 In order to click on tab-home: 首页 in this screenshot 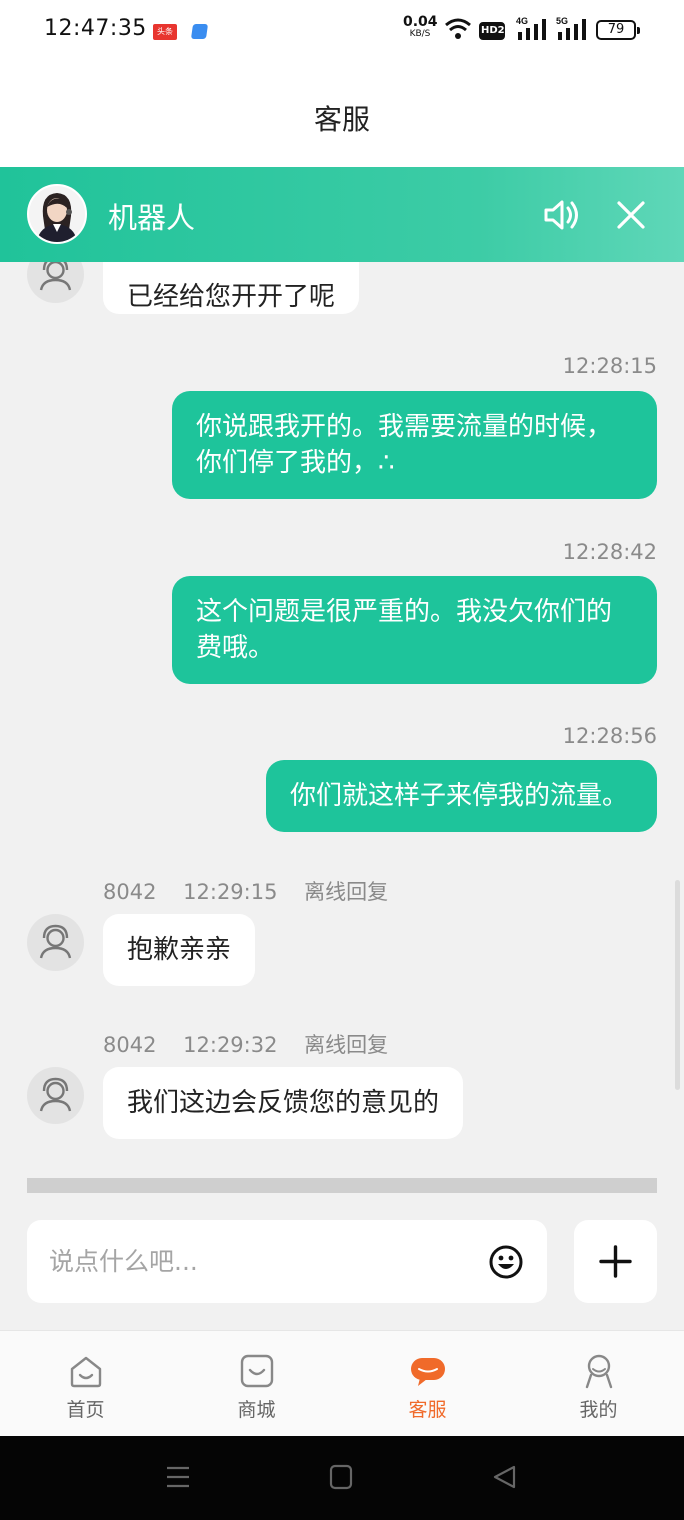, I will do `click(85, 1384)`.